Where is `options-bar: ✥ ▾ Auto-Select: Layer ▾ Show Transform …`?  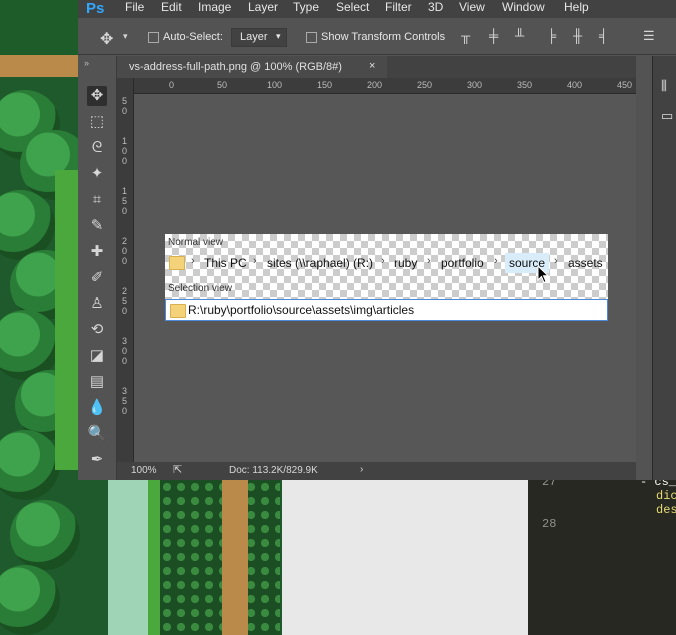
options-bar: ✥ ▾ Auto-Select: Layer ▾ Show Transform … is located at coordinates (377, 36).